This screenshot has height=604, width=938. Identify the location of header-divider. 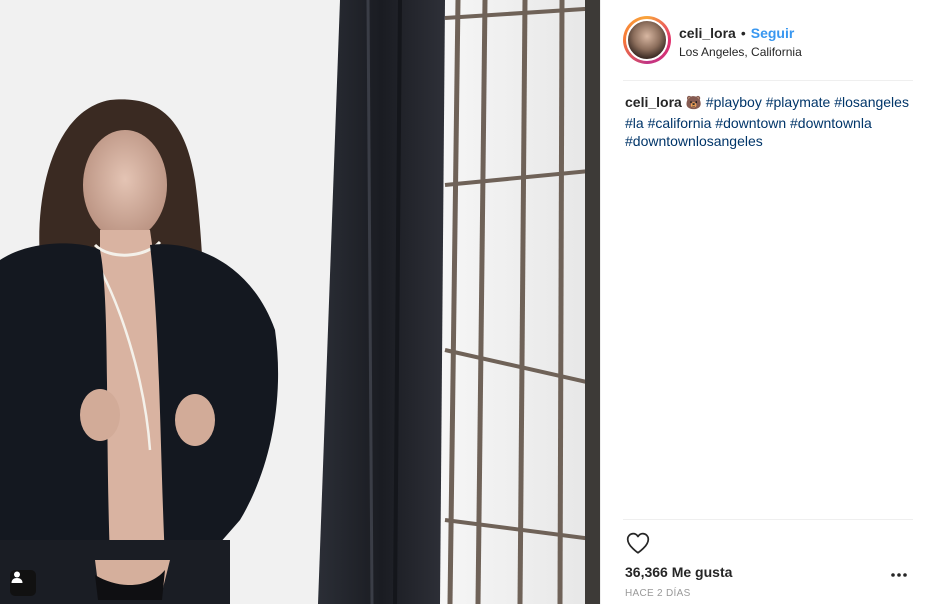
(768, 80).